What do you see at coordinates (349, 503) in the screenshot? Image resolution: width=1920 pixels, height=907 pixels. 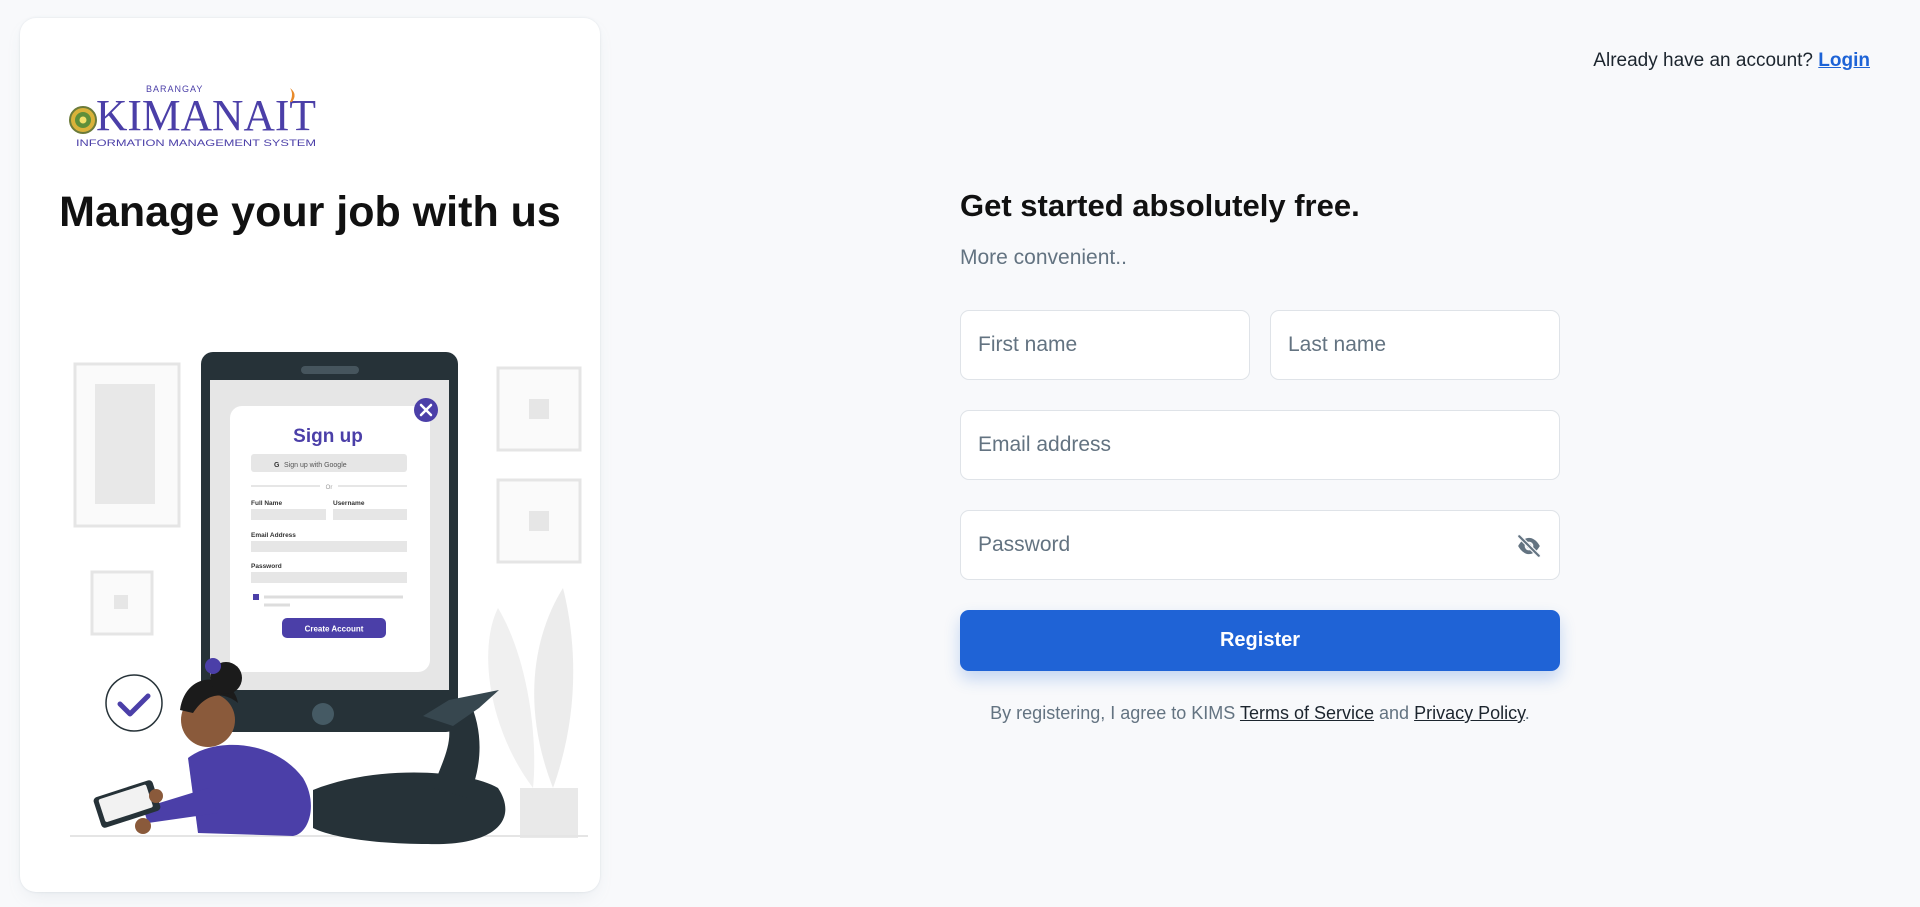 I see `illustration-username-label: Username` at bounding box center [349, 503].